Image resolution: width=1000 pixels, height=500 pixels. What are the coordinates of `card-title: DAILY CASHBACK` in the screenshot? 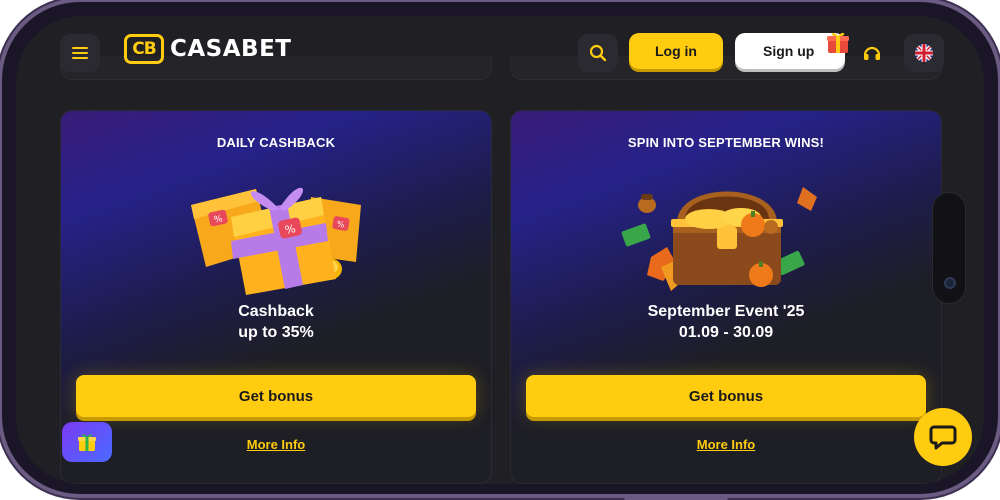 It's located at (276, 142).